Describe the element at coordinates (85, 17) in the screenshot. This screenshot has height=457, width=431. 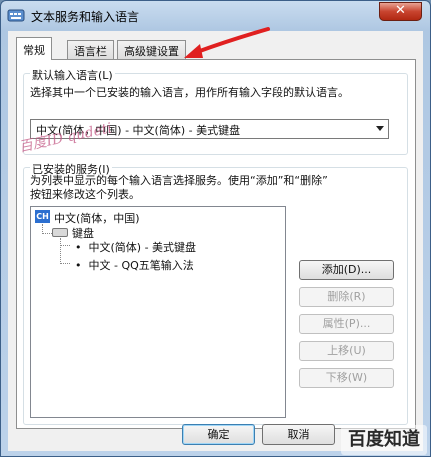
I see `window-title: 文本服务和输入语言` at that location.